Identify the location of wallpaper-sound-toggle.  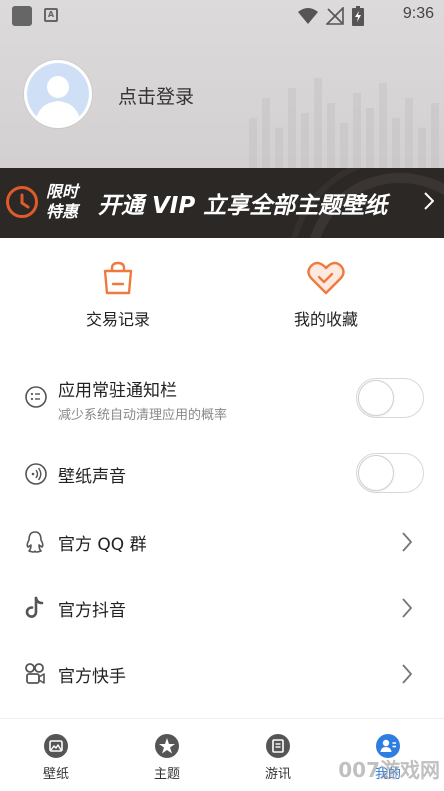
(390, 473).